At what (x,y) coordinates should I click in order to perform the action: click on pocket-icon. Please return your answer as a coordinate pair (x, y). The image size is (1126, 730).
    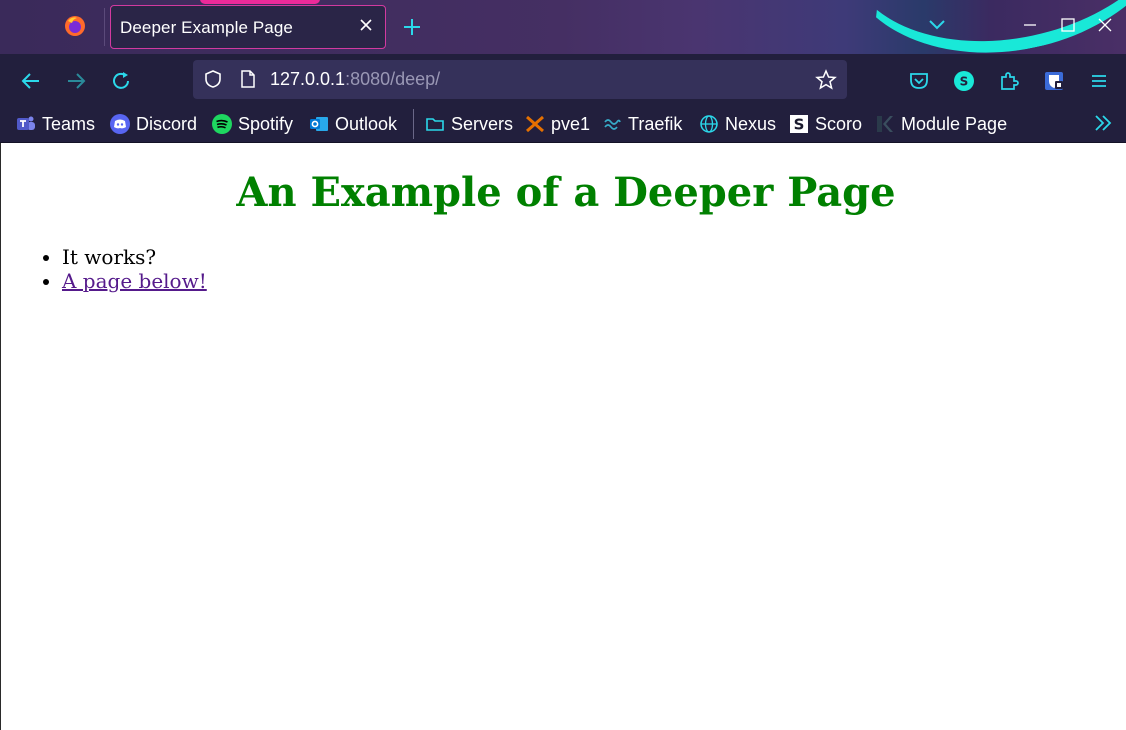
    Looking at the image, I should click on (919, 81).